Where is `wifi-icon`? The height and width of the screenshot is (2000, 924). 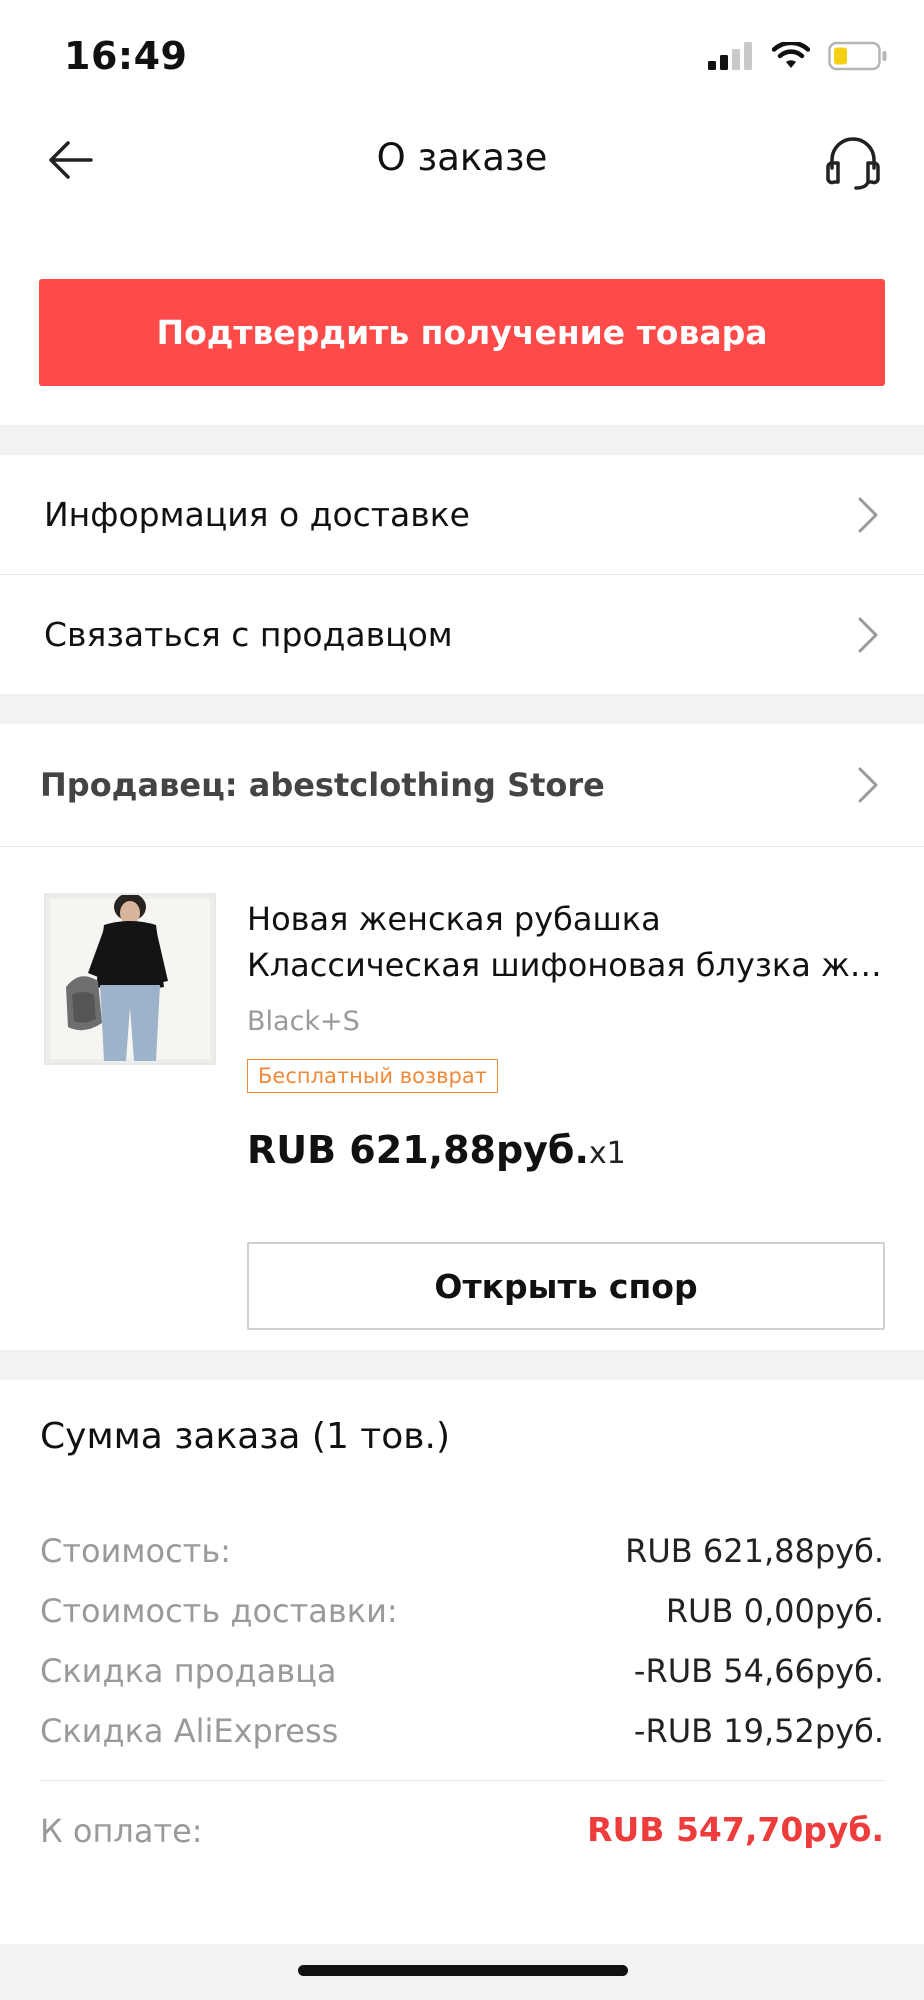 wifi-icon is located at coordinates (791, 55).